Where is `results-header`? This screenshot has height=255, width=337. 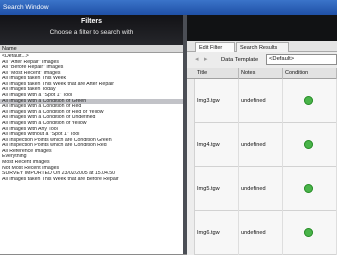 results-header is located at coordinates (262, 28).